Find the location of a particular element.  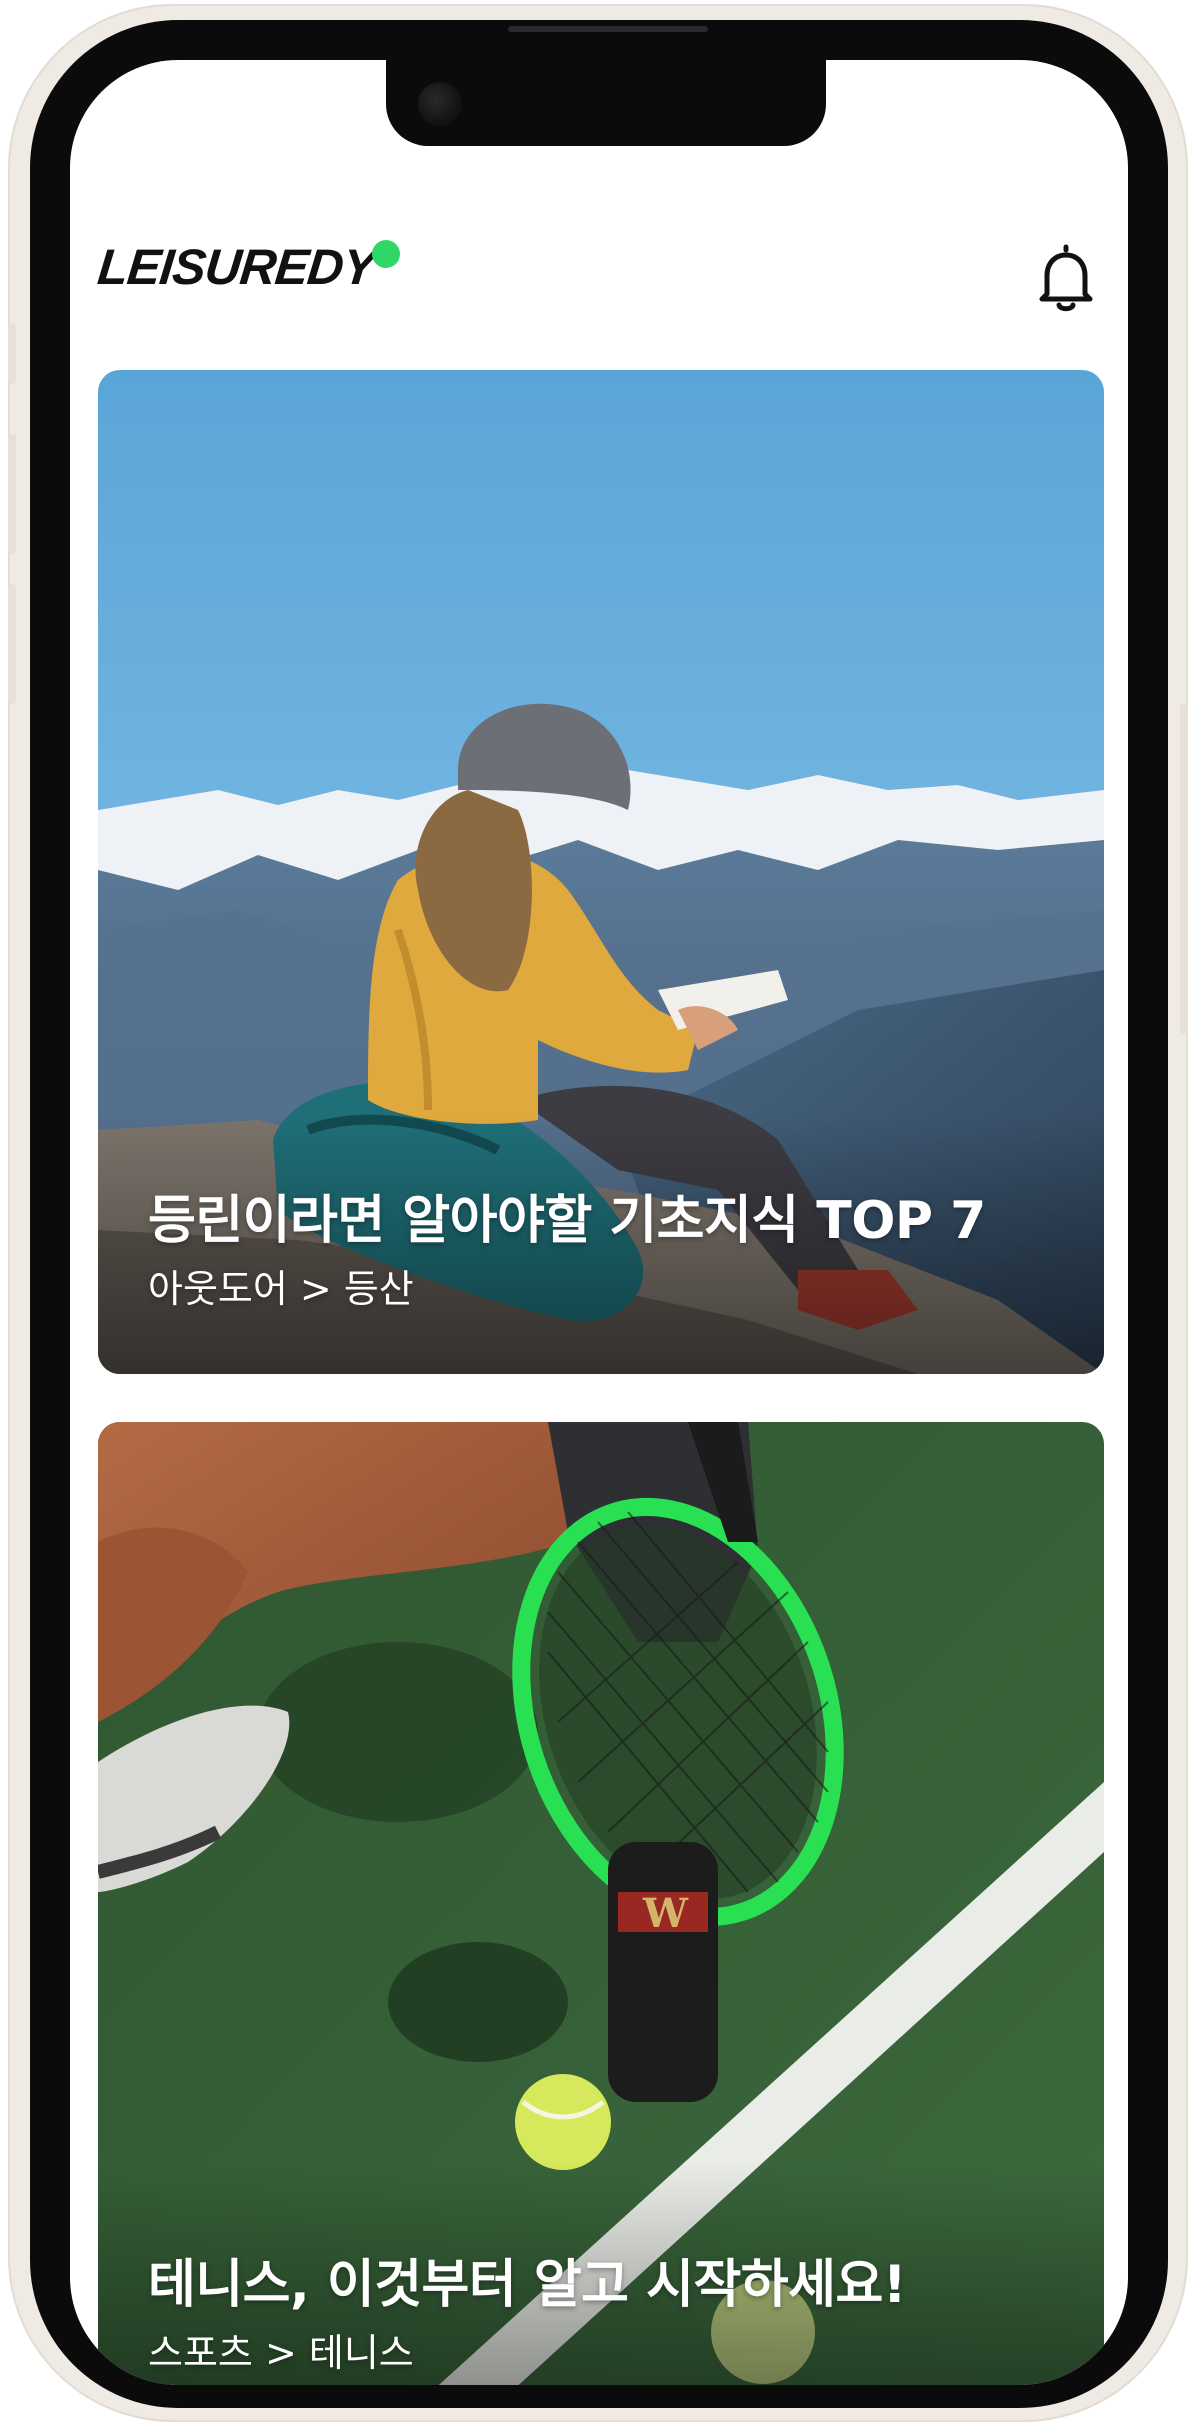

bell-icon is located at coordinates (1066, 278).